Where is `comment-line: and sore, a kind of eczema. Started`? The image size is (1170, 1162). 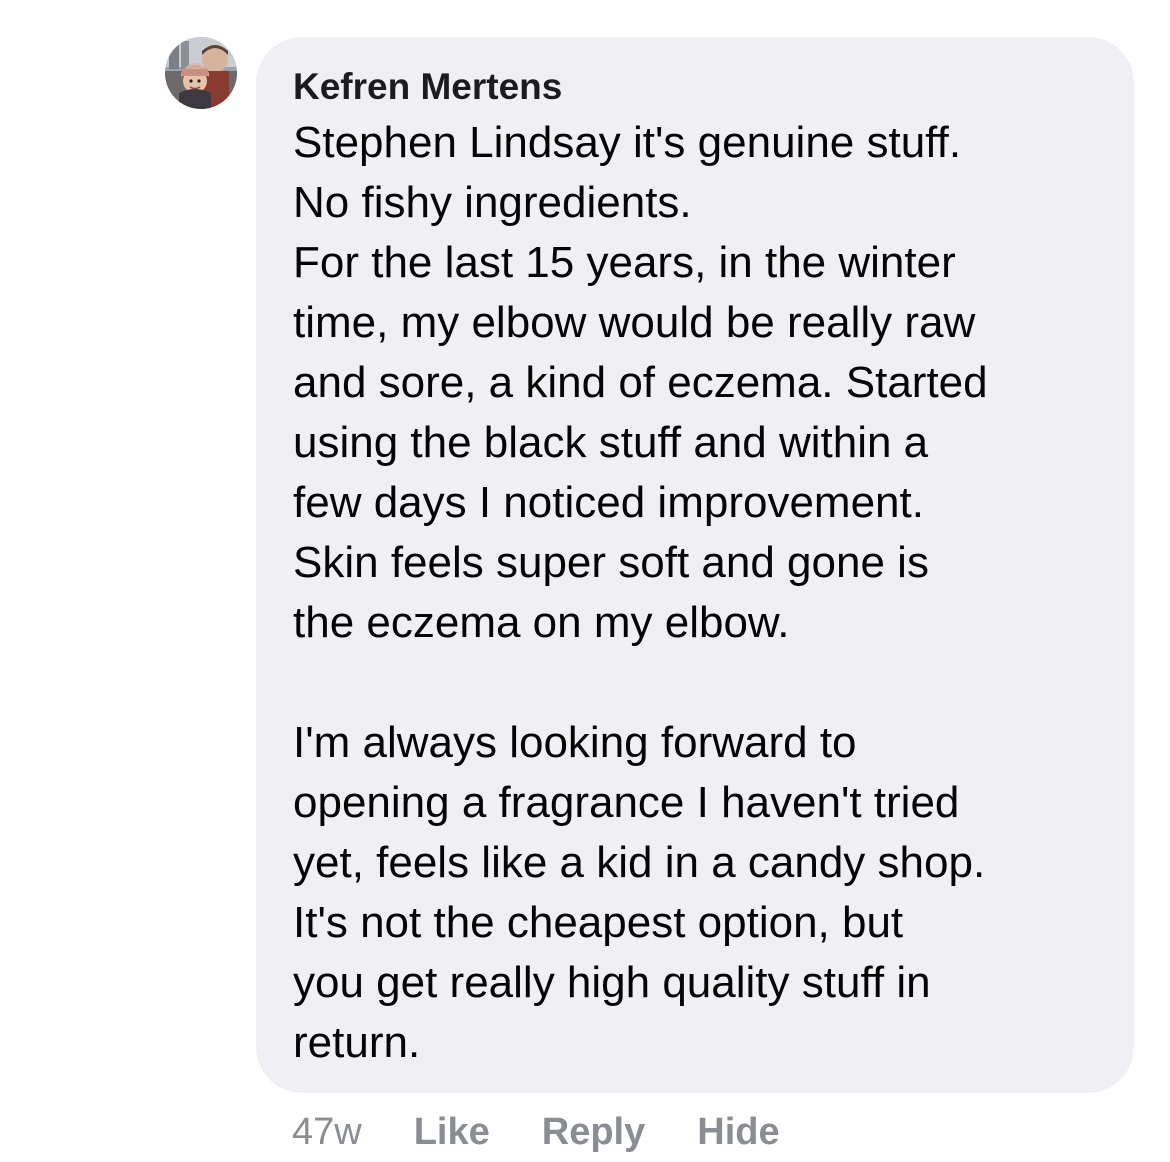 comment-line: and sore, a kind of eczema. Started is located at coordinates (640, 382).